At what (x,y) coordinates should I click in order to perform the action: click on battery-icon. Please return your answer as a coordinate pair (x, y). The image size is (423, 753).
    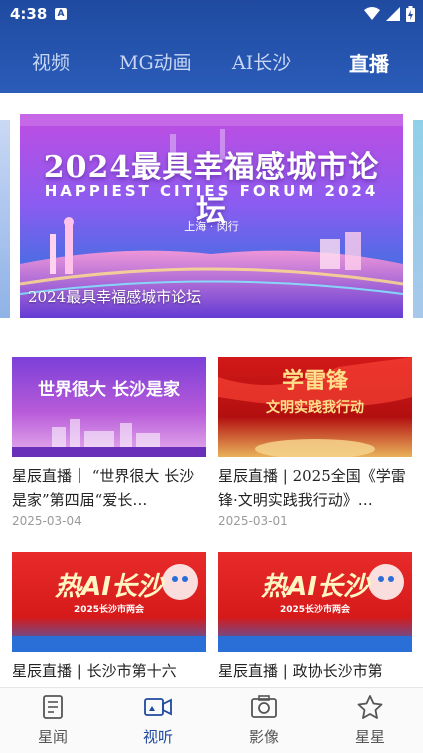
    Looking at the image, I should click on (410, 14).